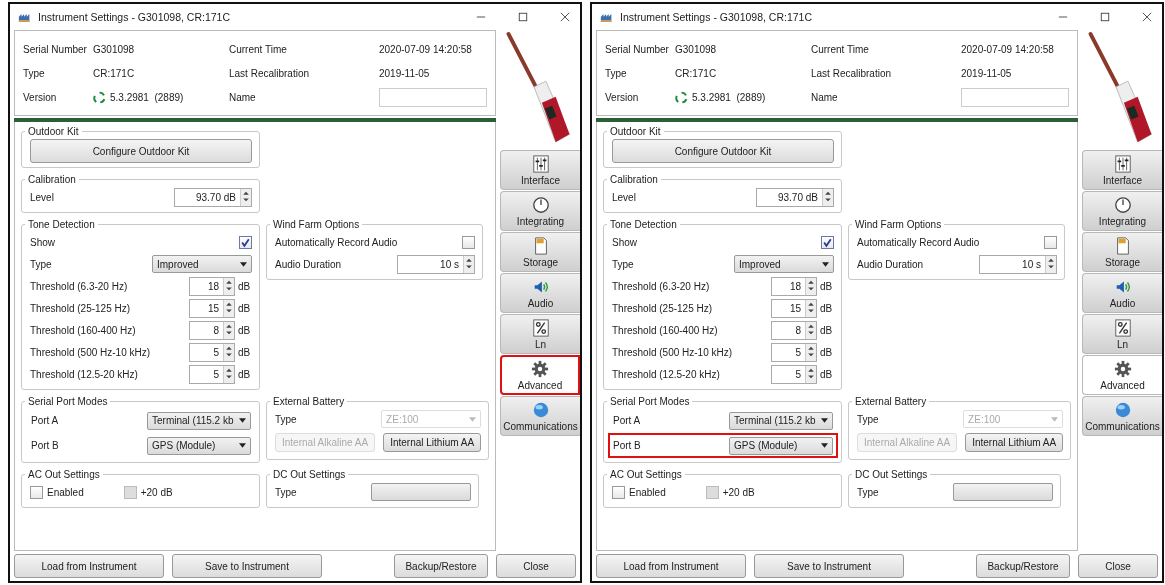  What do you see at coordinates (672, 352) in the screenshot?
I see `field-label: Threshold (500 Hz-10 kHz)` at bounding box center [672, 352].